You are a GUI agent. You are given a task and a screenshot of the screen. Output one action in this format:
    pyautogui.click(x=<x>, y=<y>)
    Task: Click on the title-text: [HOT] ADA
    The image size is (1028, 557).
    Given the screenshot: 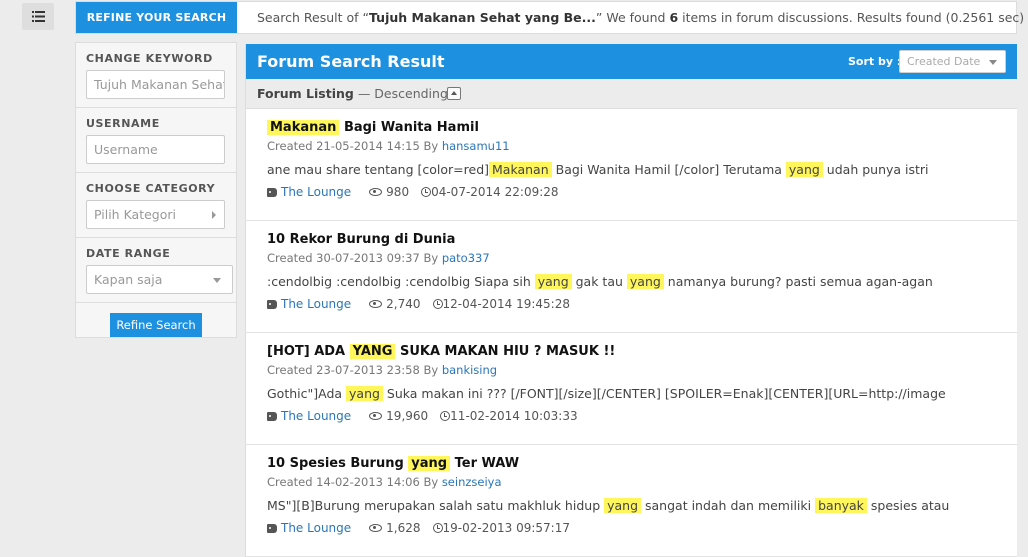 What is the action you would take?
    pyautogui.click(x=308, y=351)
    